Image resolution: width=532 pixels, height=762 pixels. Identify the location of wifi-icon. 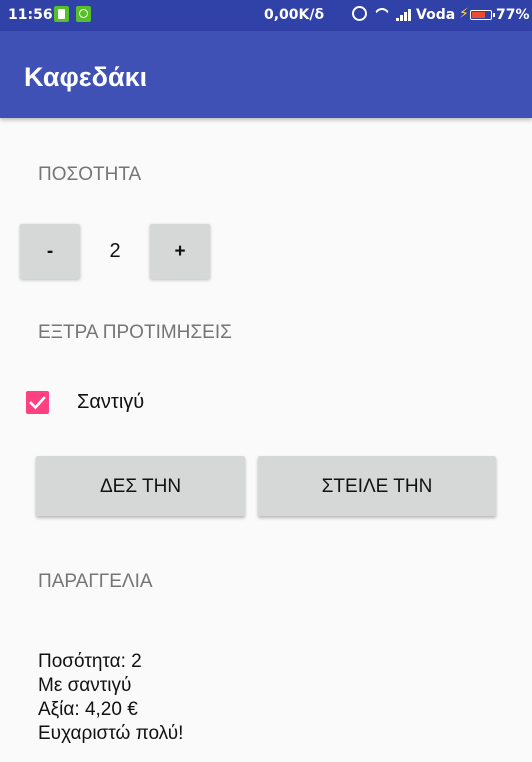
(382, 14).